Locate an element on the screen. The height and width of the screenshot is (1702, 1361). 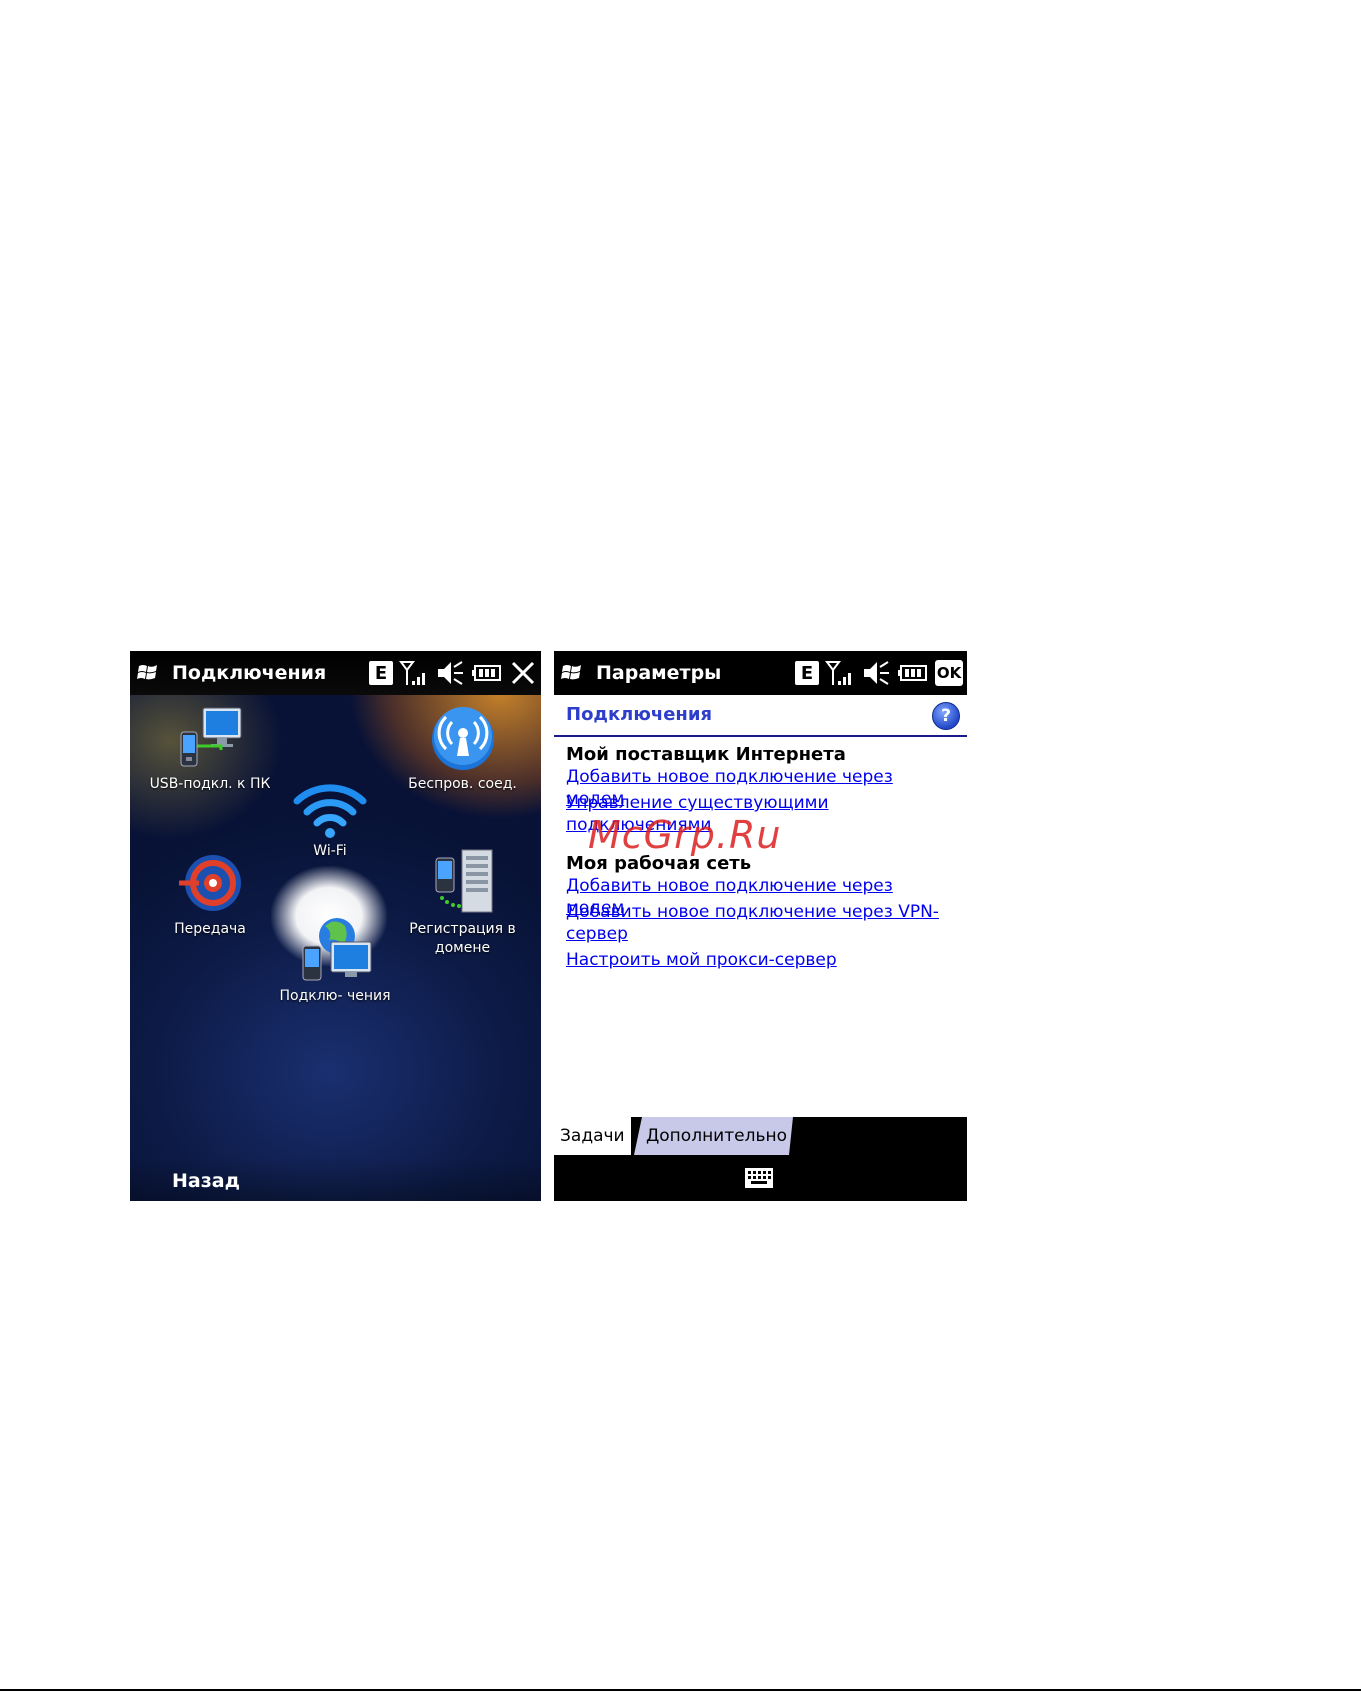
tile-domain-registration: Регистрация в домене is located at coordinates (462, 903).